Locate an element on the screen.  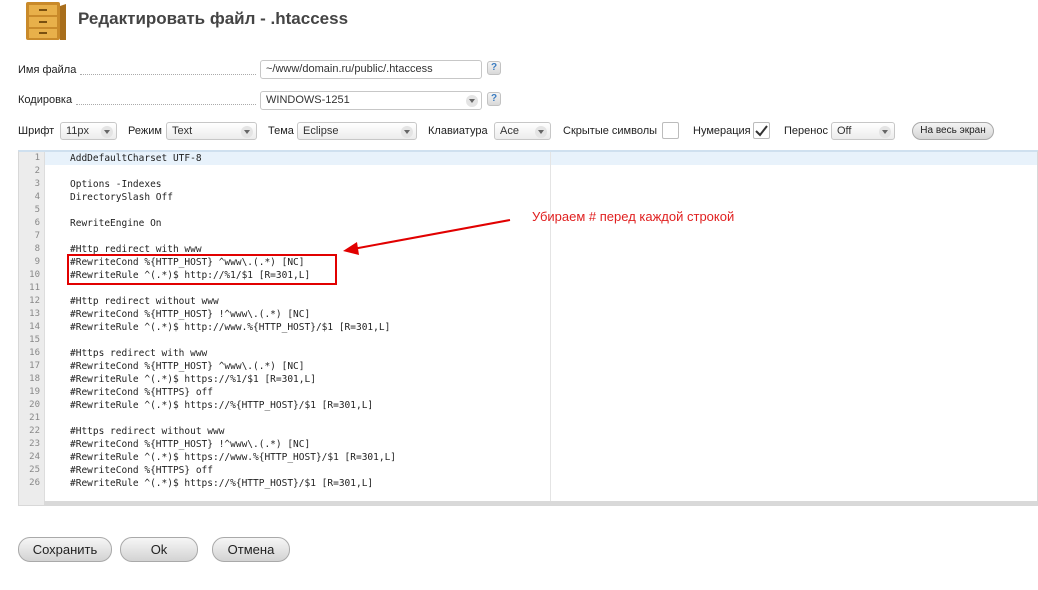
filename-input: ~/www/domain.ru/public/.htaccess is located at coordinates (371, 69).